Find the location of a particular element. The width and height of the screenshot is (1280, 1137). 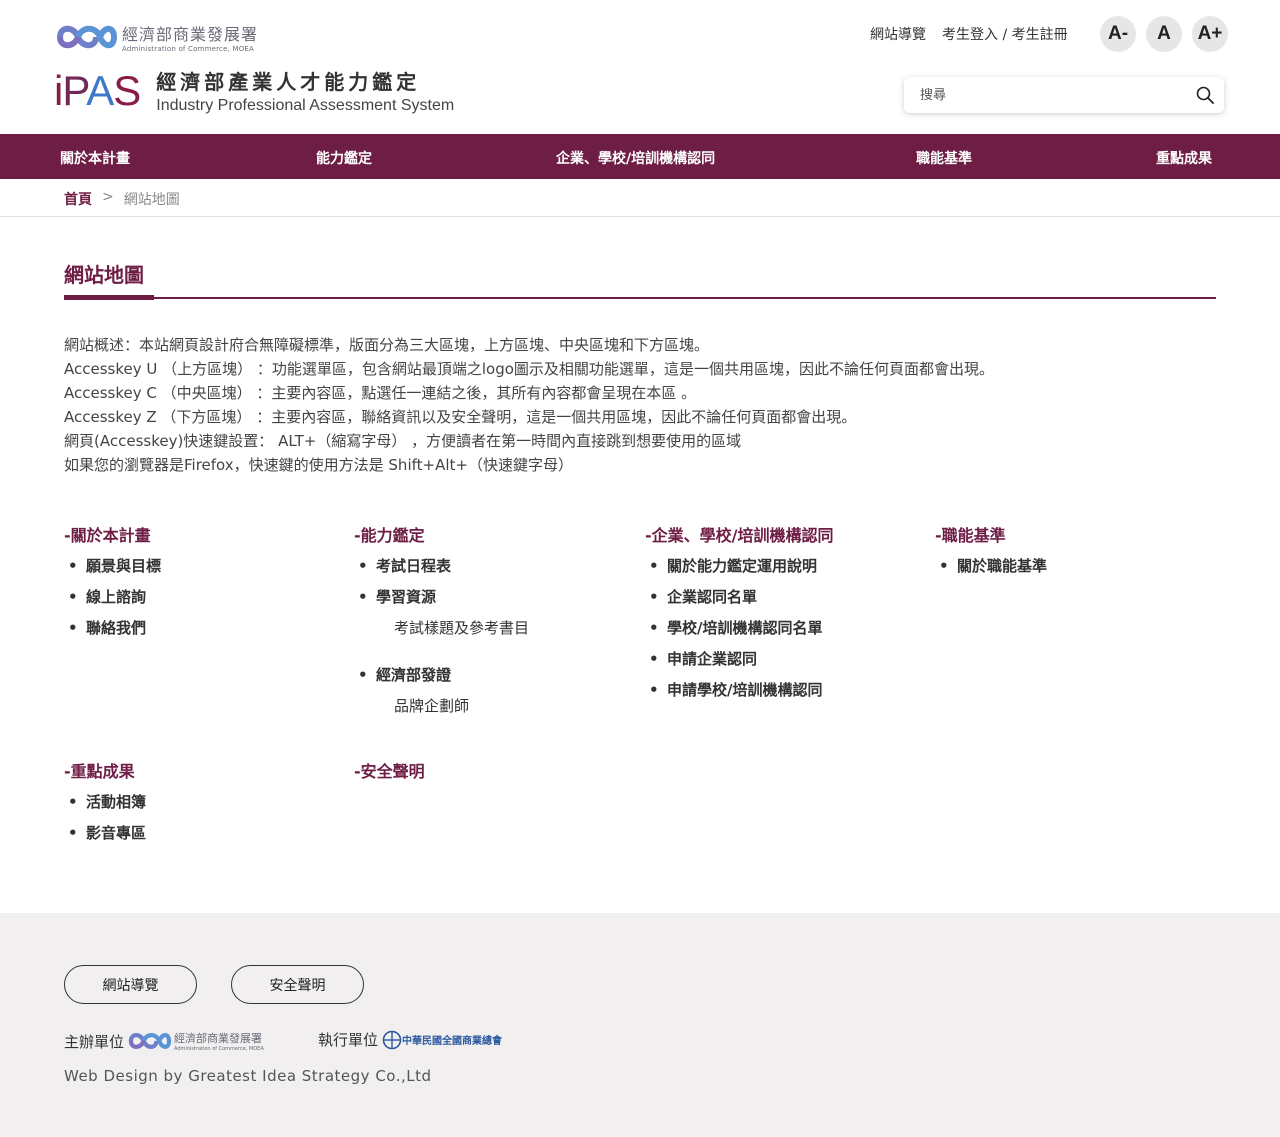

font-size-controls: A- A A+ is located at coordinates (1169, 34).